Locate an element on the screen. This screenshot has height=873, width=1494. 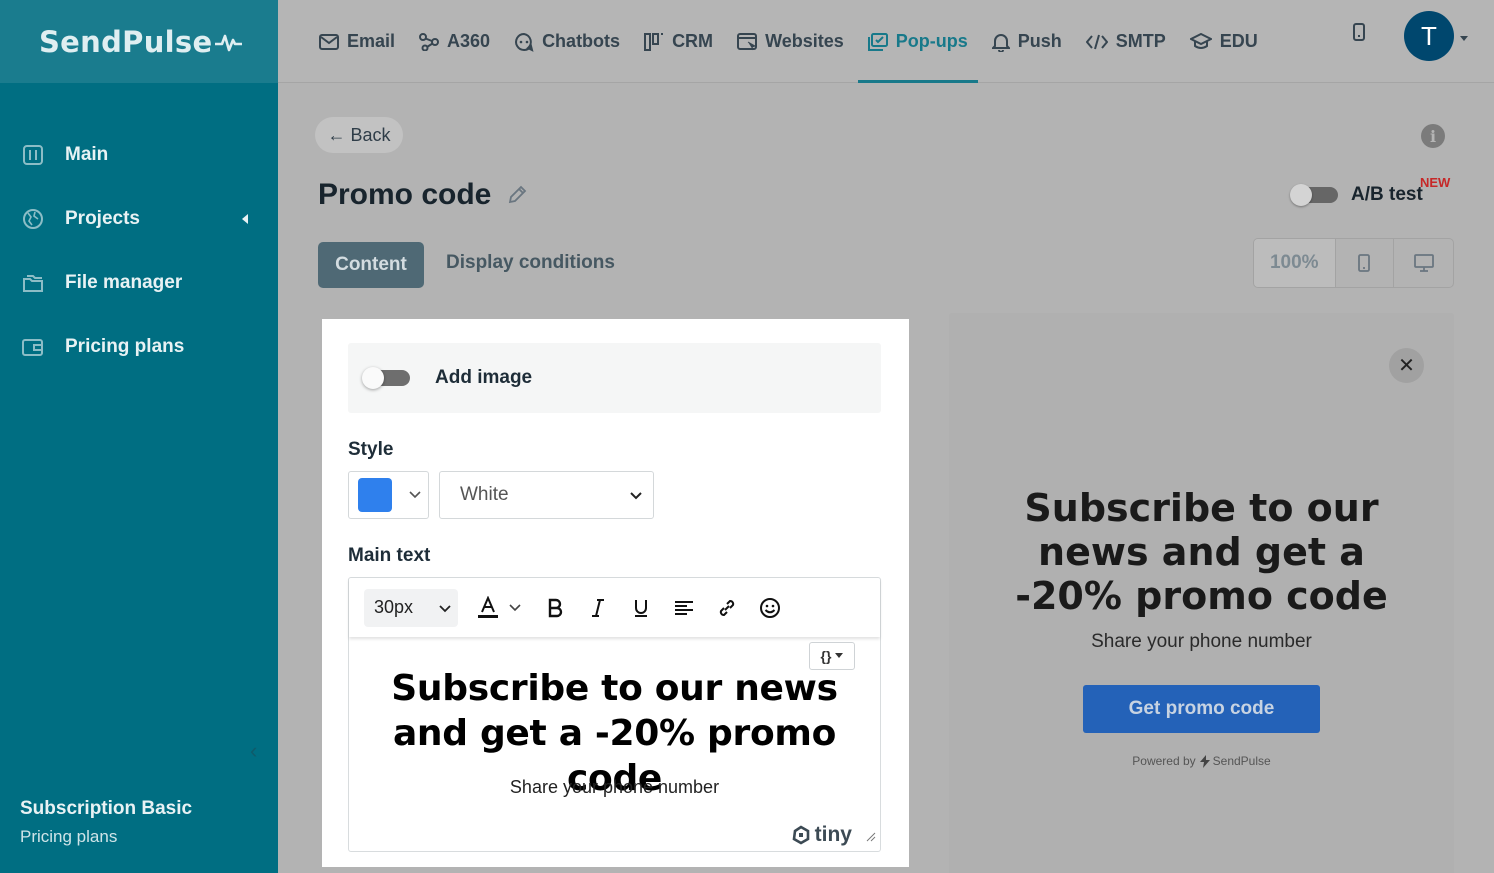
info-icon: i is located at coordinates (1433, 136).